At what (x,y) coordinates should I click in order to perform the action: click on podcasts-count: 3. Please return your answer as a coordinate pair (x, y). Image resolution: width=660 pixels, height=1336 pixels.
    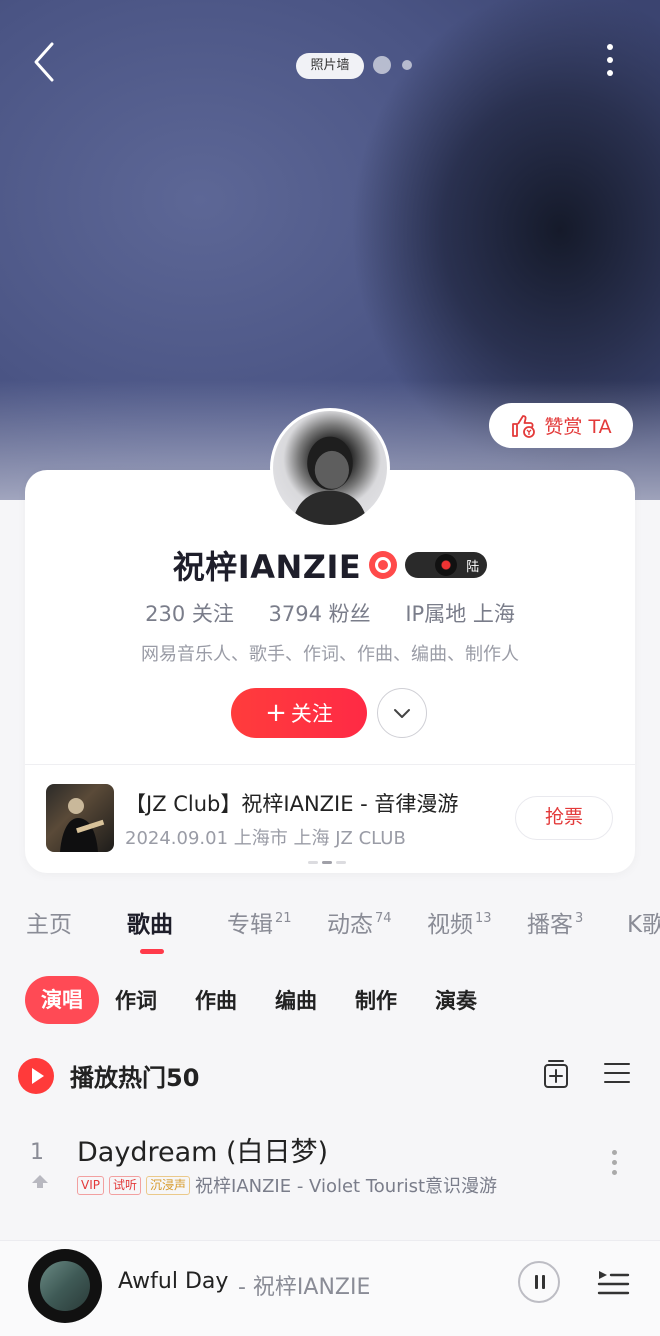
    Looking at the image, I should click on (579, 918).